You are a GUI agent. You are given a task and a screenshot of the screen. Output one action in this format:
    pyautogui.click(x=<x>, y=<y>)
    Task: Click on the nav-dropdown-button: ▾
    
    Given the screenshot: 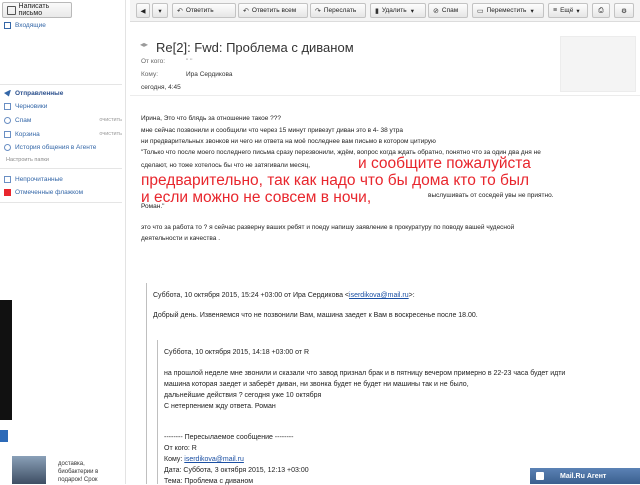 What is the action you would take?
    pyautogui.click(x=160, y=10)
    